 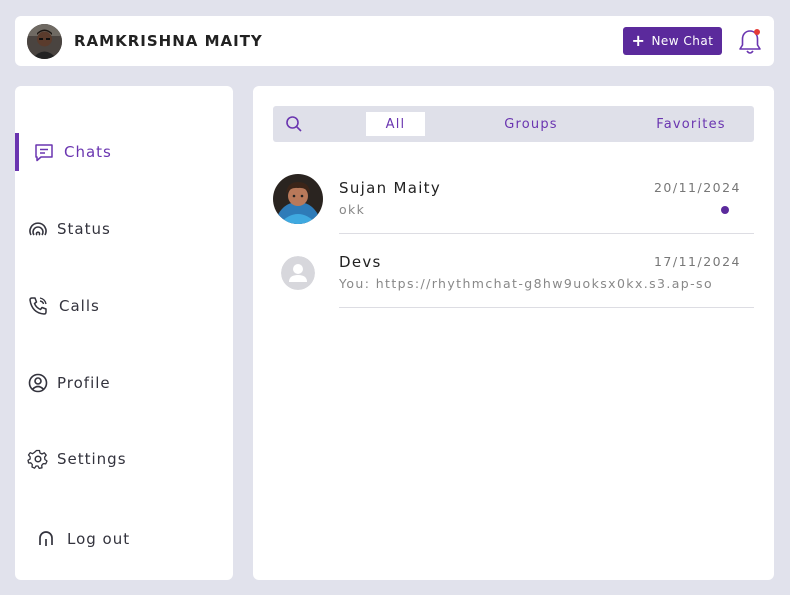 I want to click on chat-icon, so click(x=44, y=153).